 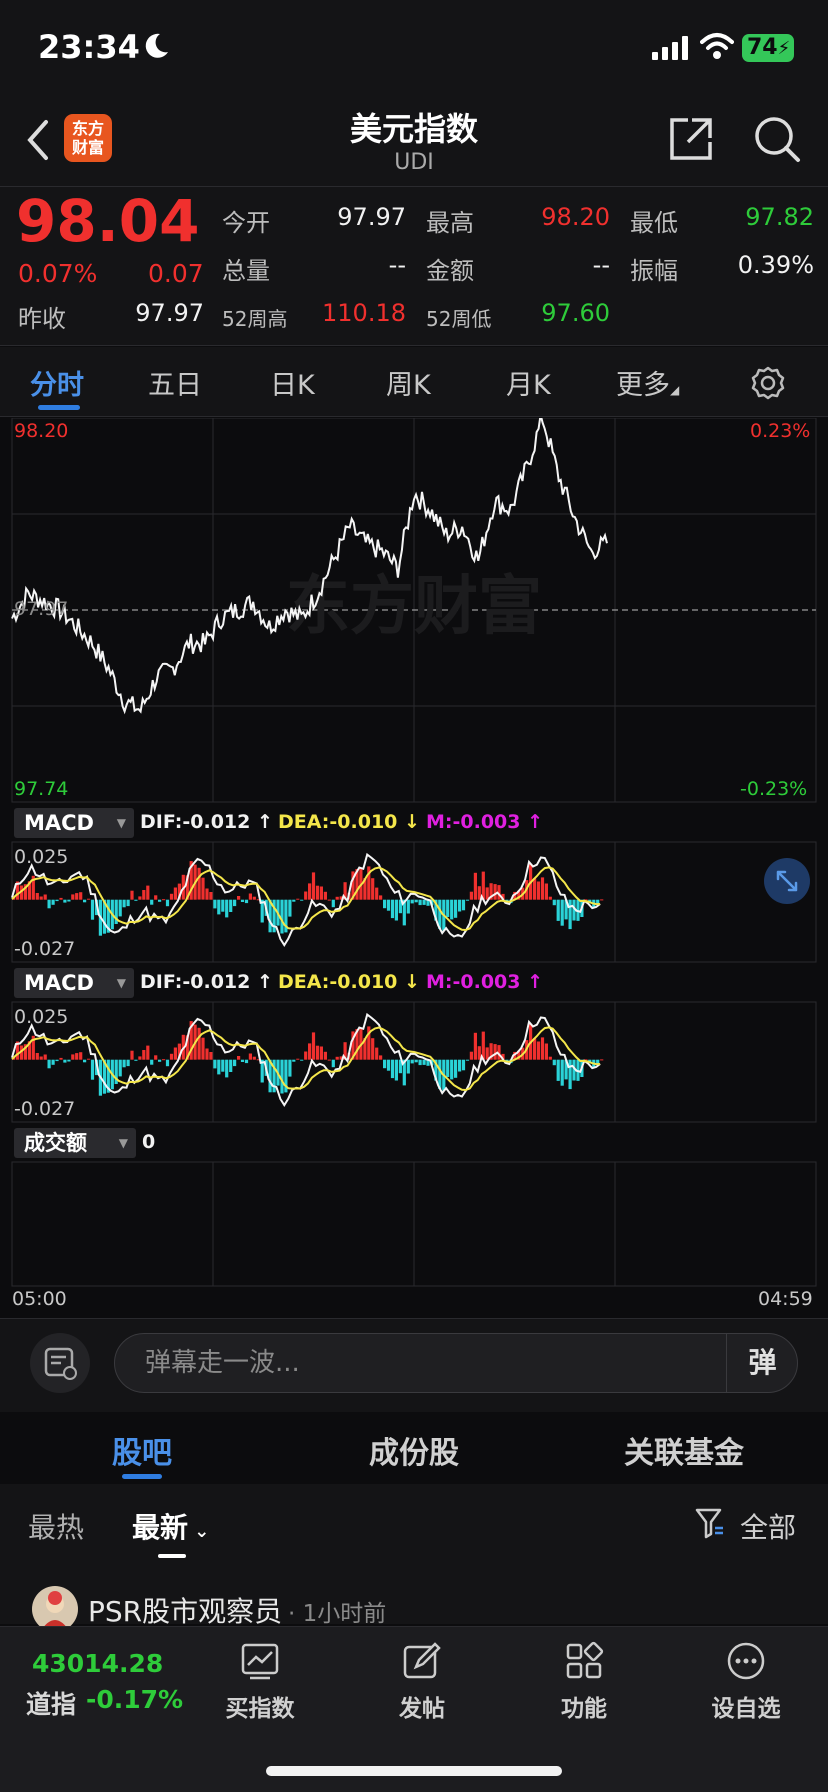 What do you see at coordinates (528, 382) in the screenshot?
I see `tab-monthly-k: 月K` at bounding box center [528, 382].